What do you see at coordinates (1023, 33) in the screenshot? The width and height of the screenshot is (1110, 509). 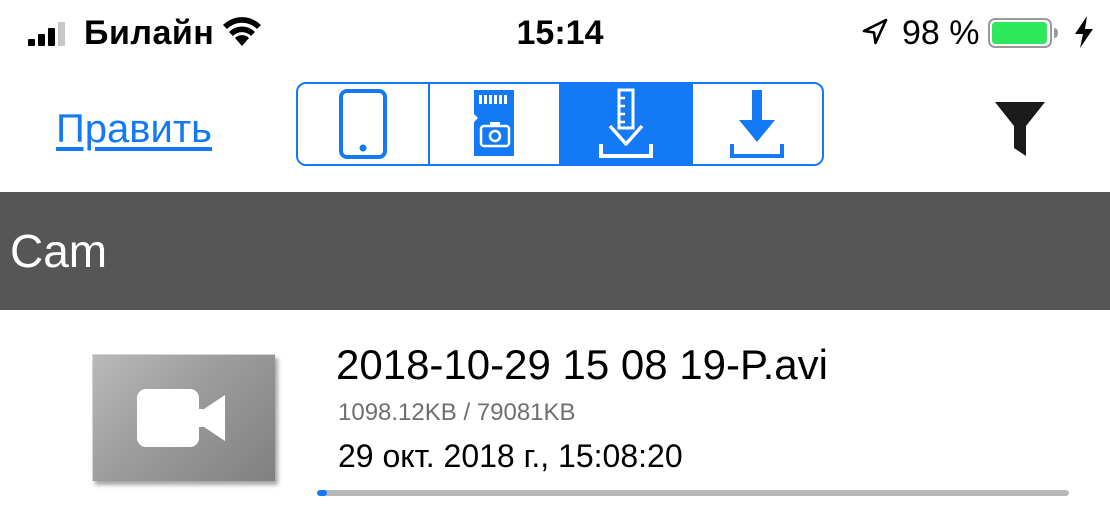 I see `battery-icon` at bounding box center [1023, 33].